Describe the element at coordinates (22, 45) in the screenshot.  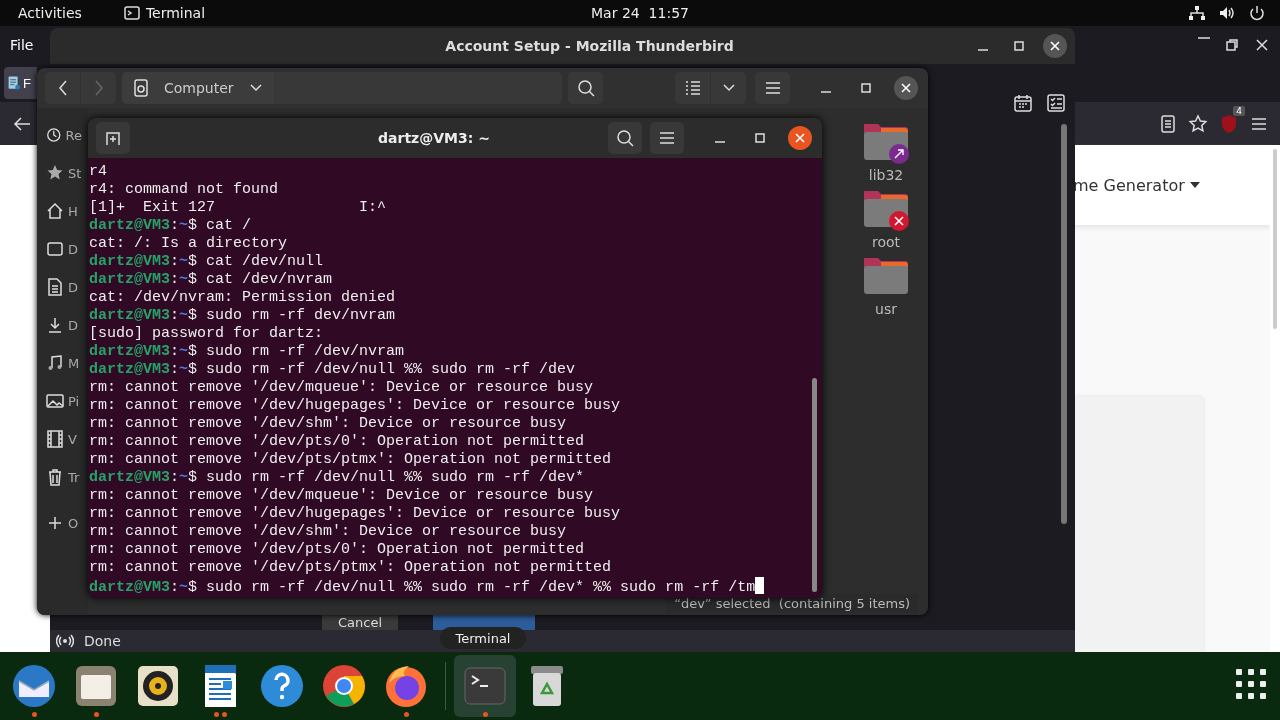
I see `menu-item: File` at that location.